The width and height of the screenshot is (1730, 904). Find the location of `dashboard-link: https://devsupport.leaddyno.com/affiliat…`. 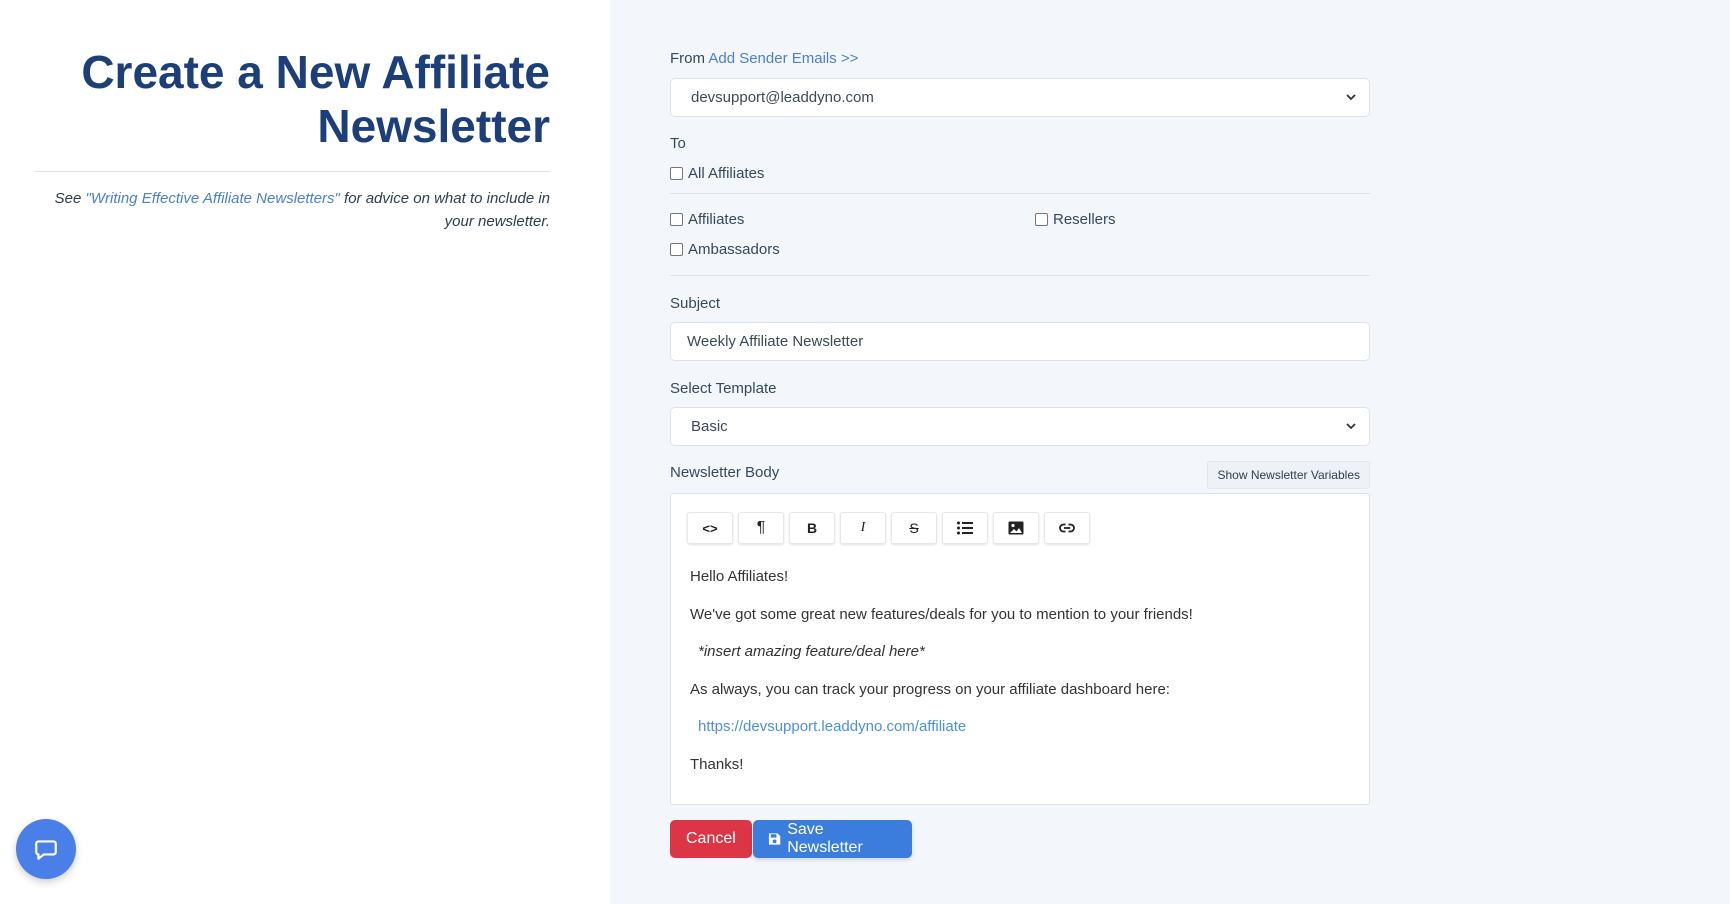

dashboard-link: https://devsupport.leaddyno.com/affiliat… is located at coordinates (832, 726).